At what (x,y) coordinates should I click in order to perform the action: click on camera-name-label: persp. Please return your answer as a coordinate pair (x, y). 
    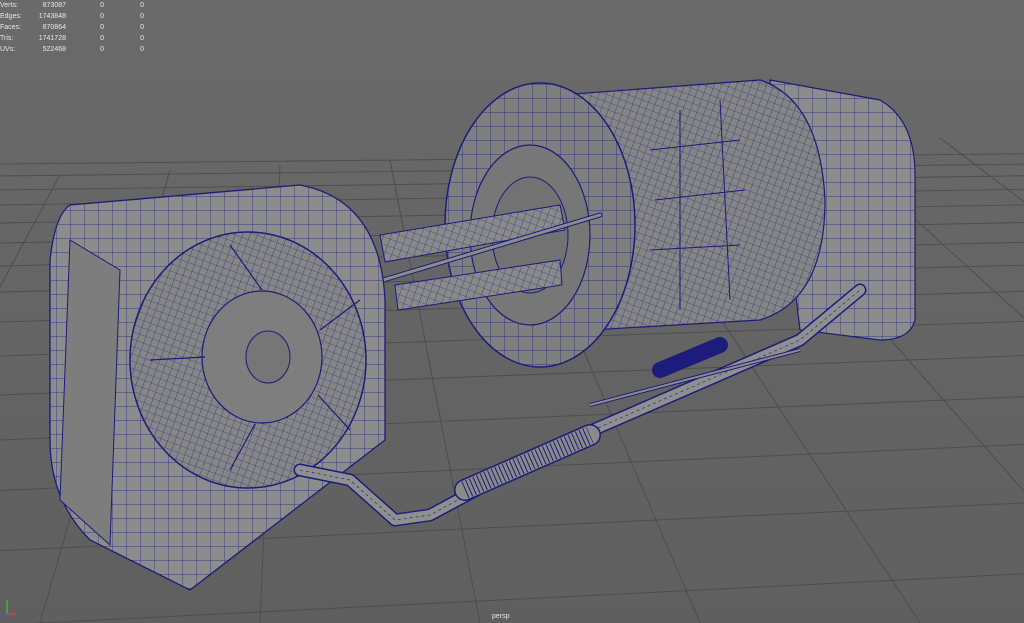
    Looking at the image, I should click on (501, 616).